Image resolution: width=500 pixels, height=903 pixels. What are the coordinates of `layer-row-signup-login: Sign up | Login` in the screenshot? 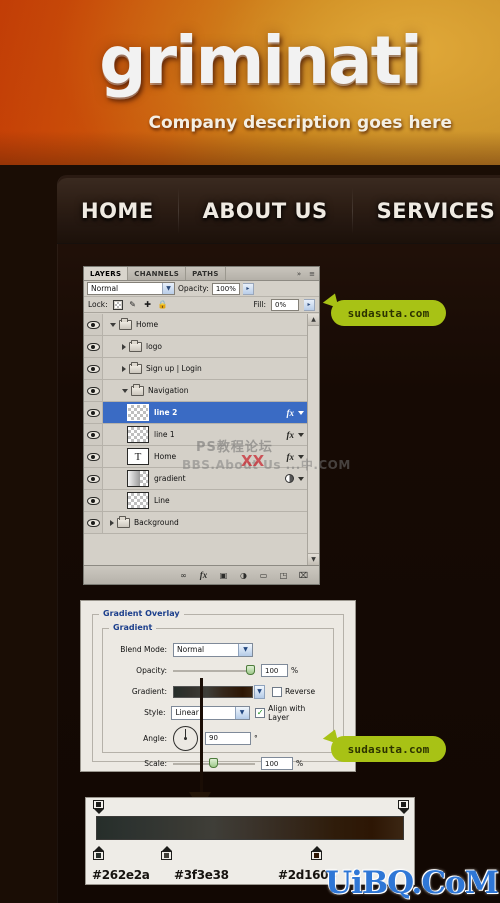 It's located at (195, 369).